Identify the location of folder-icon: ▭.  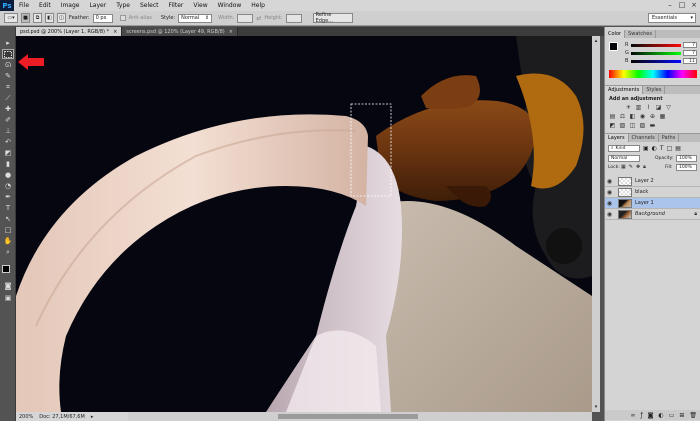
(672, 415).